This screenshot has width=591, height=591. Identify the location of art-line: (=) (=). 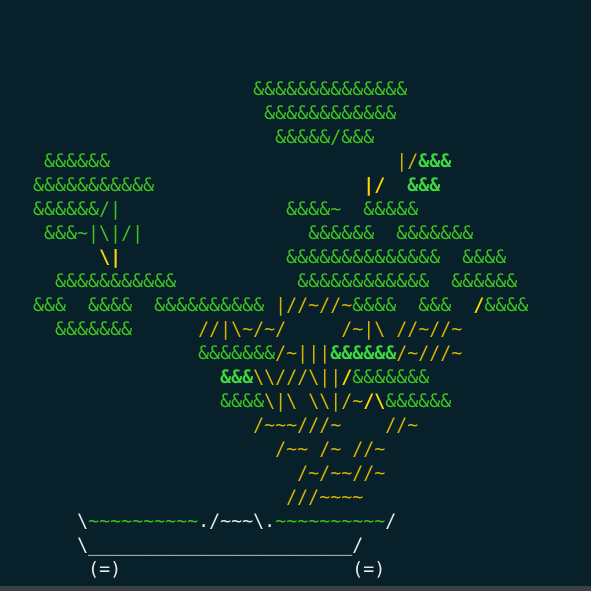
(264, 570).